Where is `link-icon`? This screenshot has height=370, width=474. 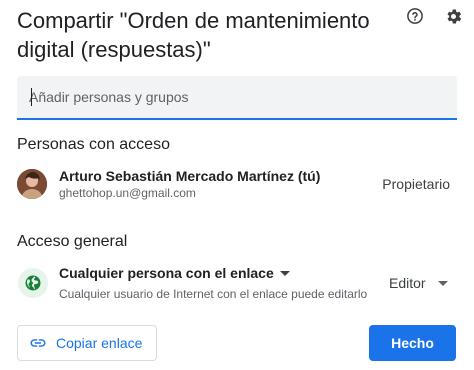
link-icon is located at coordinates (38, 343).